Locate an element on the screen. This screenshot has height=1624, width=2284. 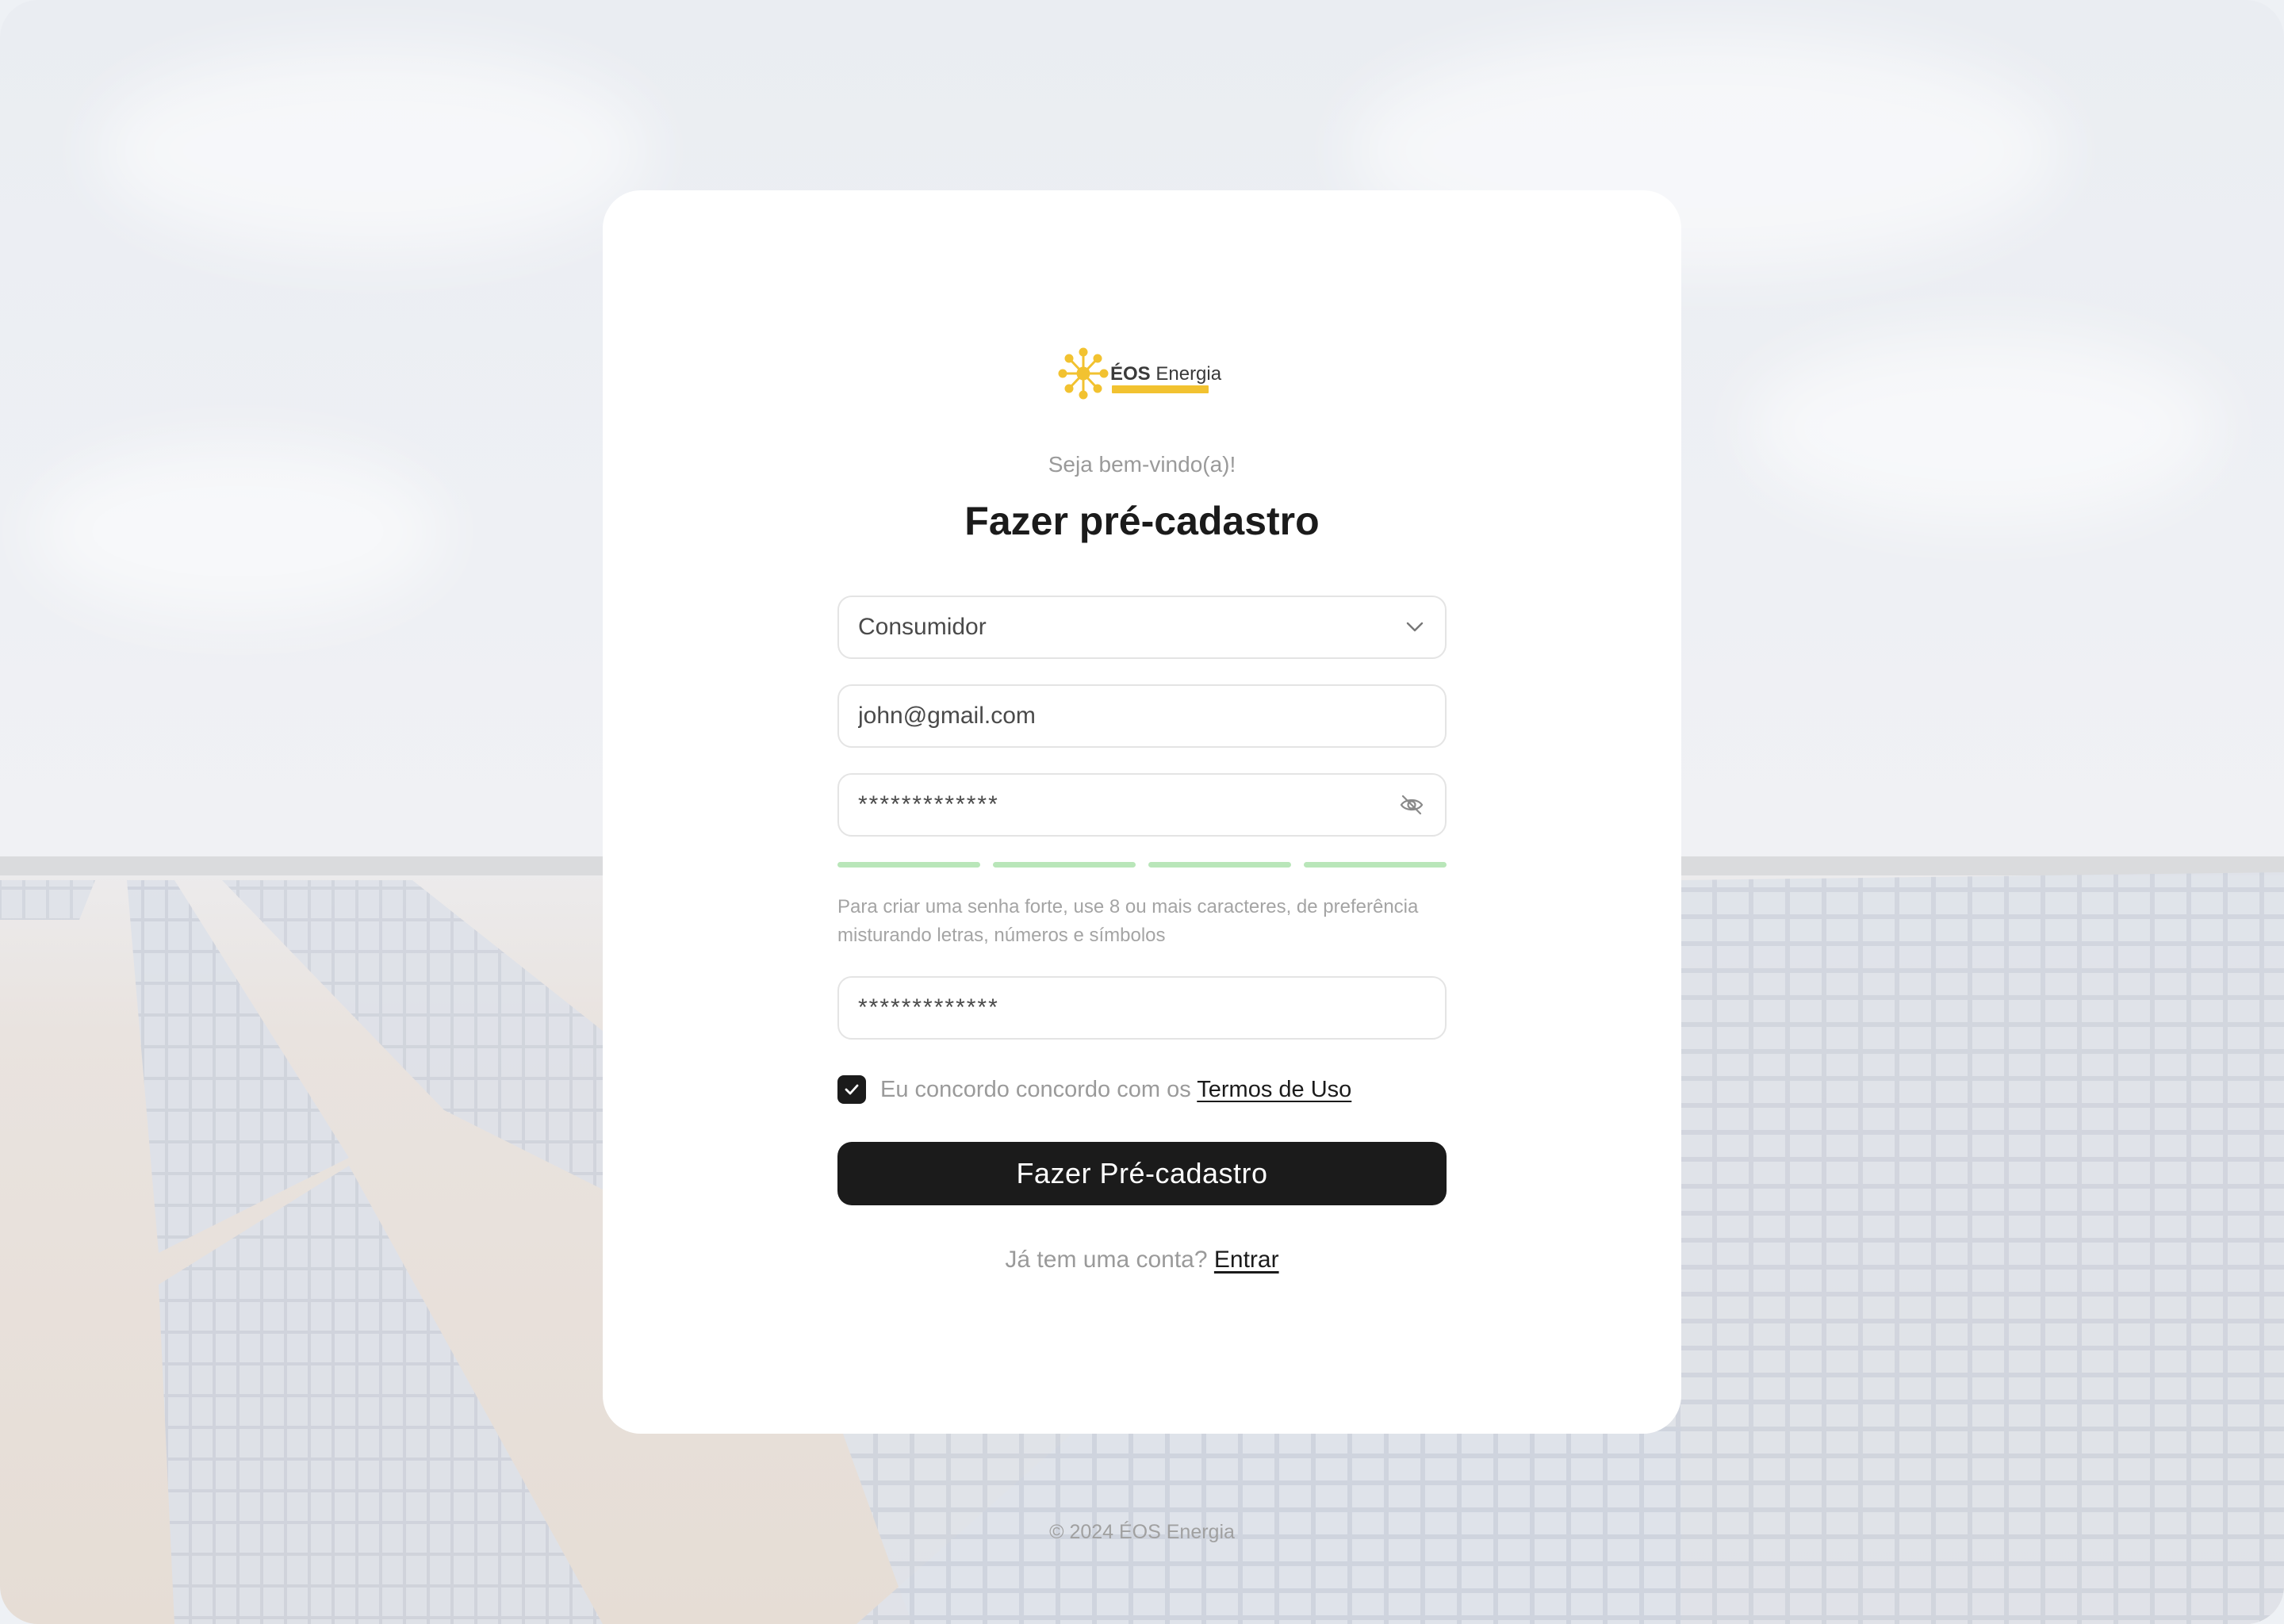
terms-link: Termos de Uso is located at coordinates (1274, 1089).